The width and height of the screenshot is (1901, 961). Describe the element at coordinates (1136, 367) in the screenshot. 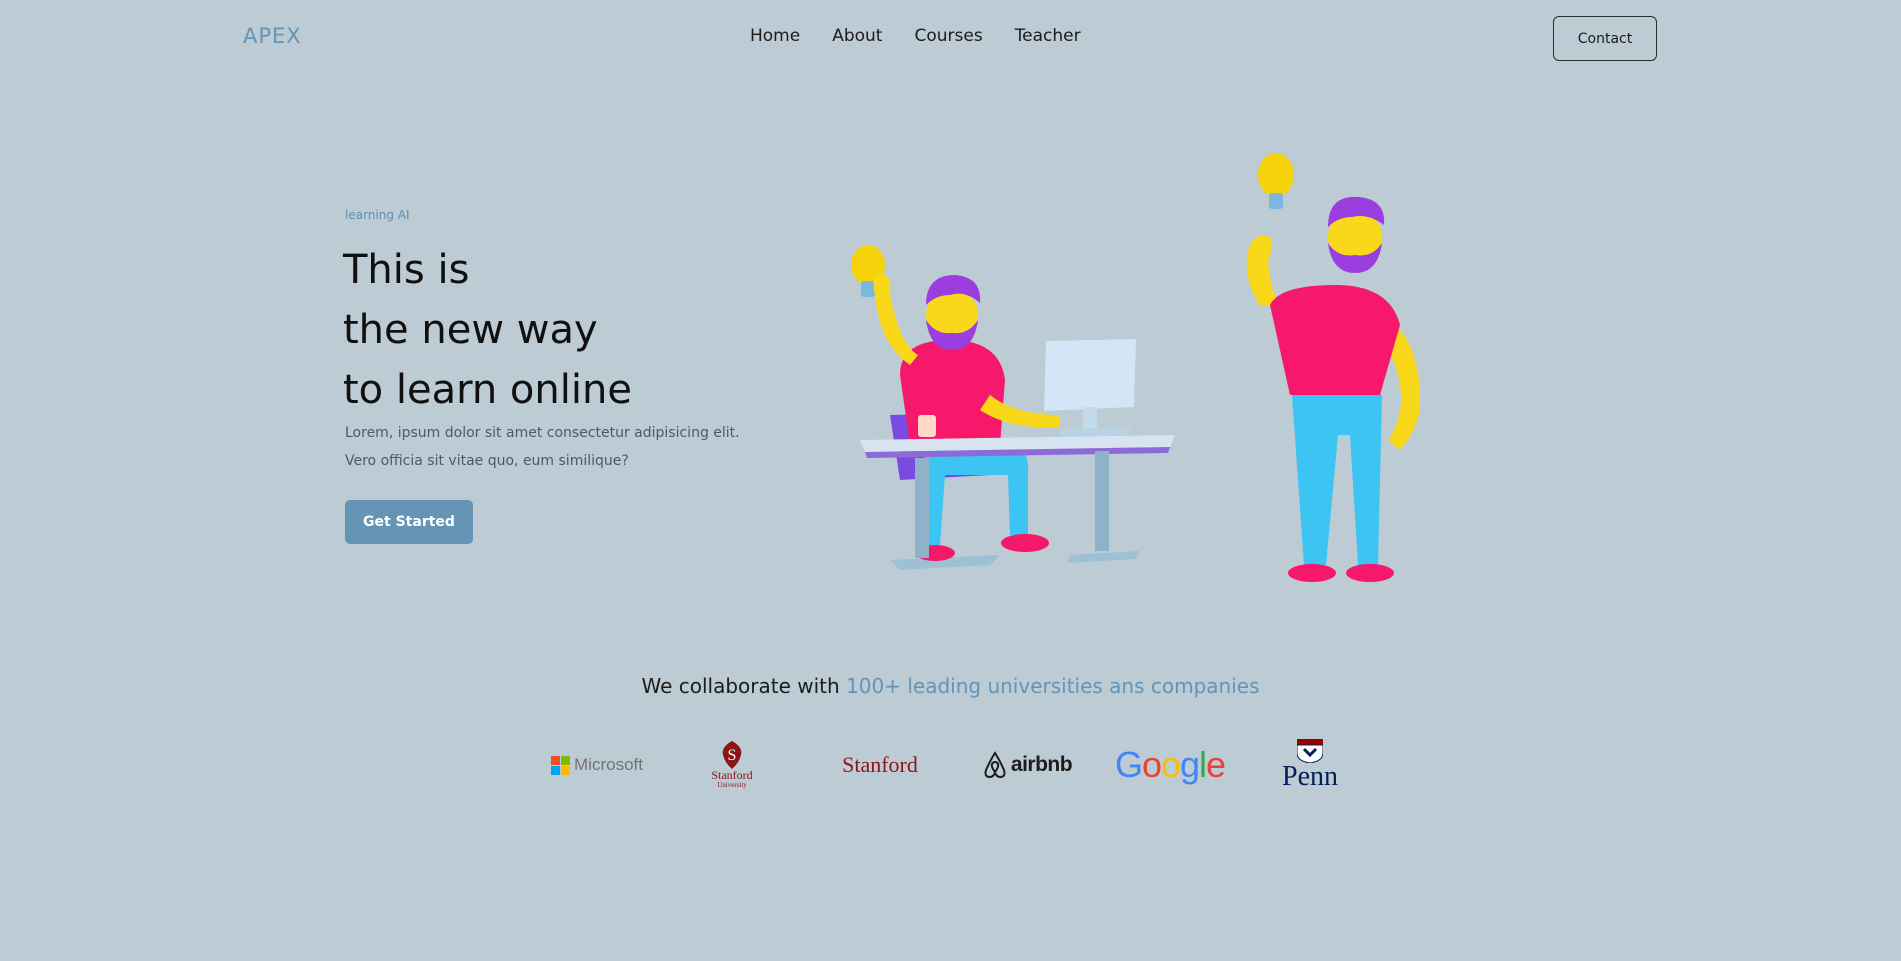

I see `hero-illustration` at that location.